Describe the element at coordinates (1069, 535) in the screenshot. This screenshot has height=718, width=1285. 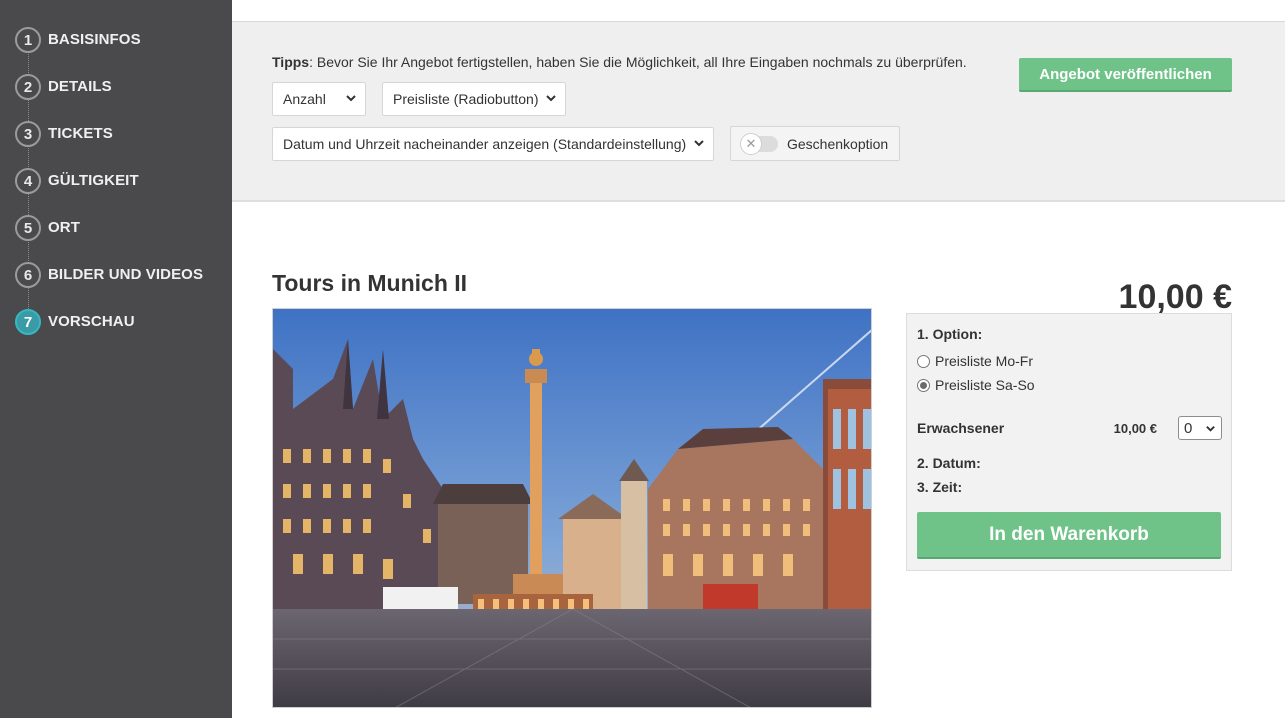
I see `add-to-cart-button: In den Warenkorb` at that location.